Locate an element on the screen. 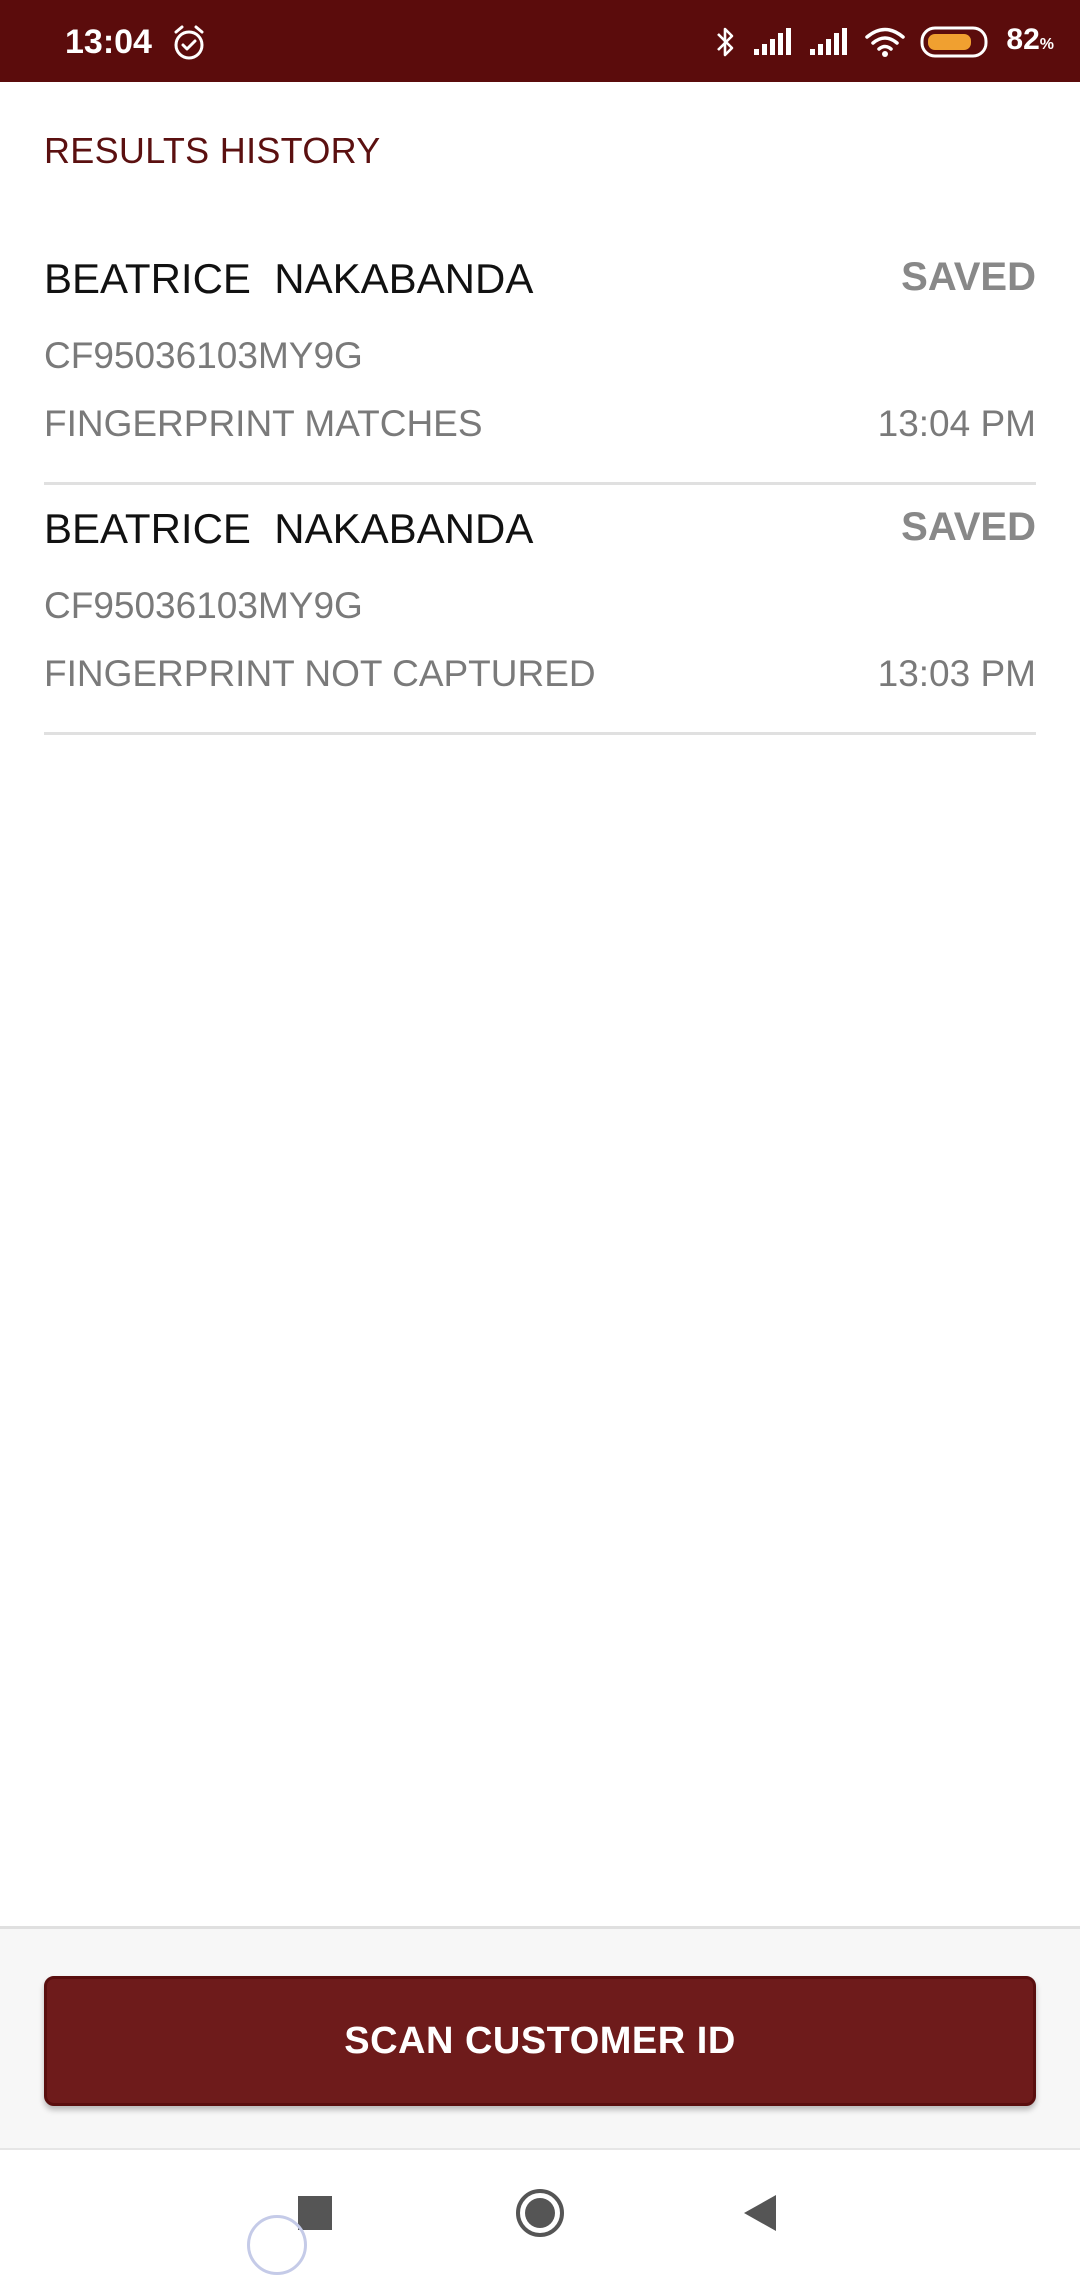 The height and width of the screenshot is (2280, 1080). verification-result: FINGERPRINT NOT CAPTURED is located at coordinates (320, 673).